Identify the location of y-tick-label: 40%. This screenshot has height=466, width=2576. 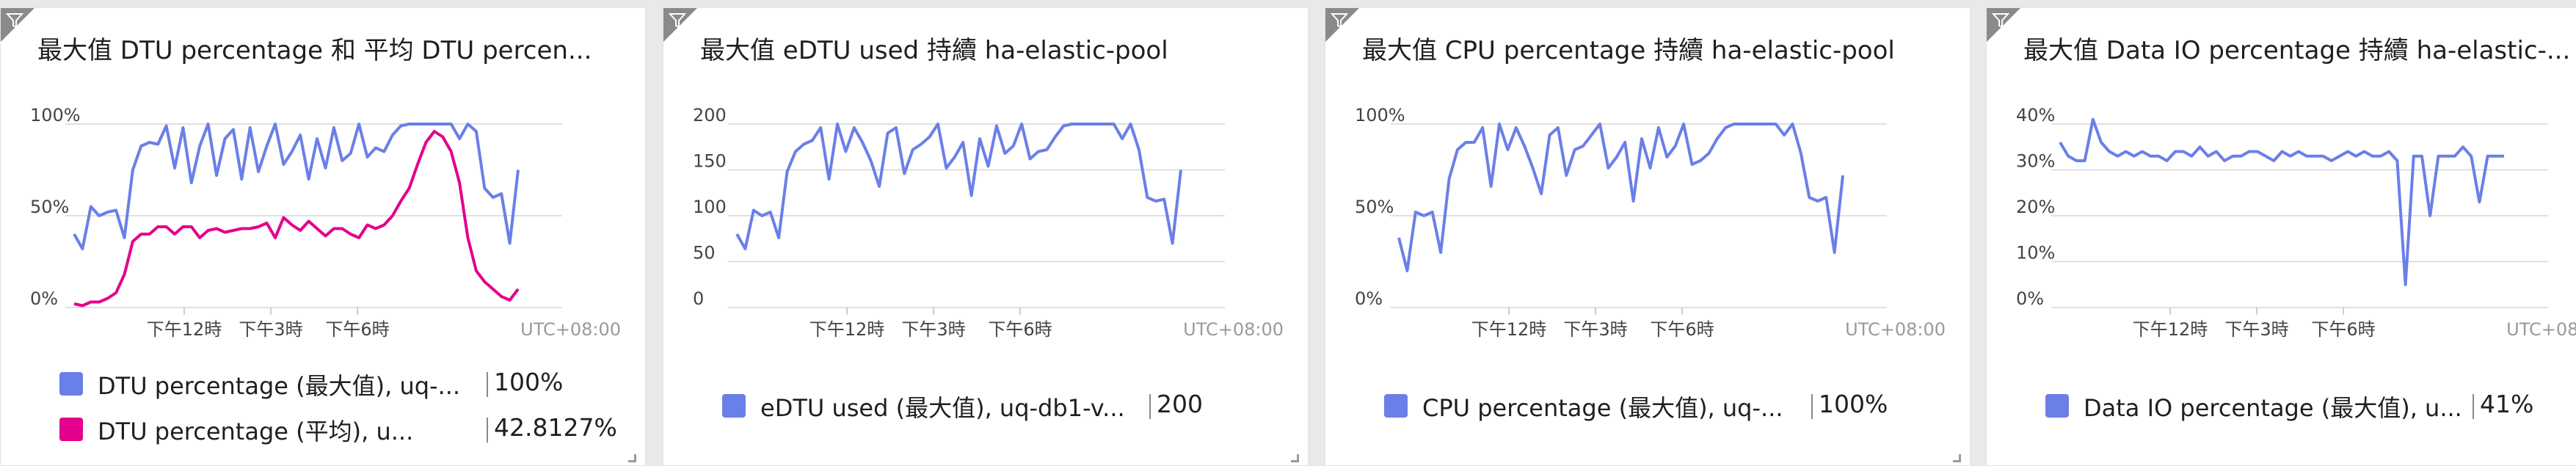
(2035, 115).